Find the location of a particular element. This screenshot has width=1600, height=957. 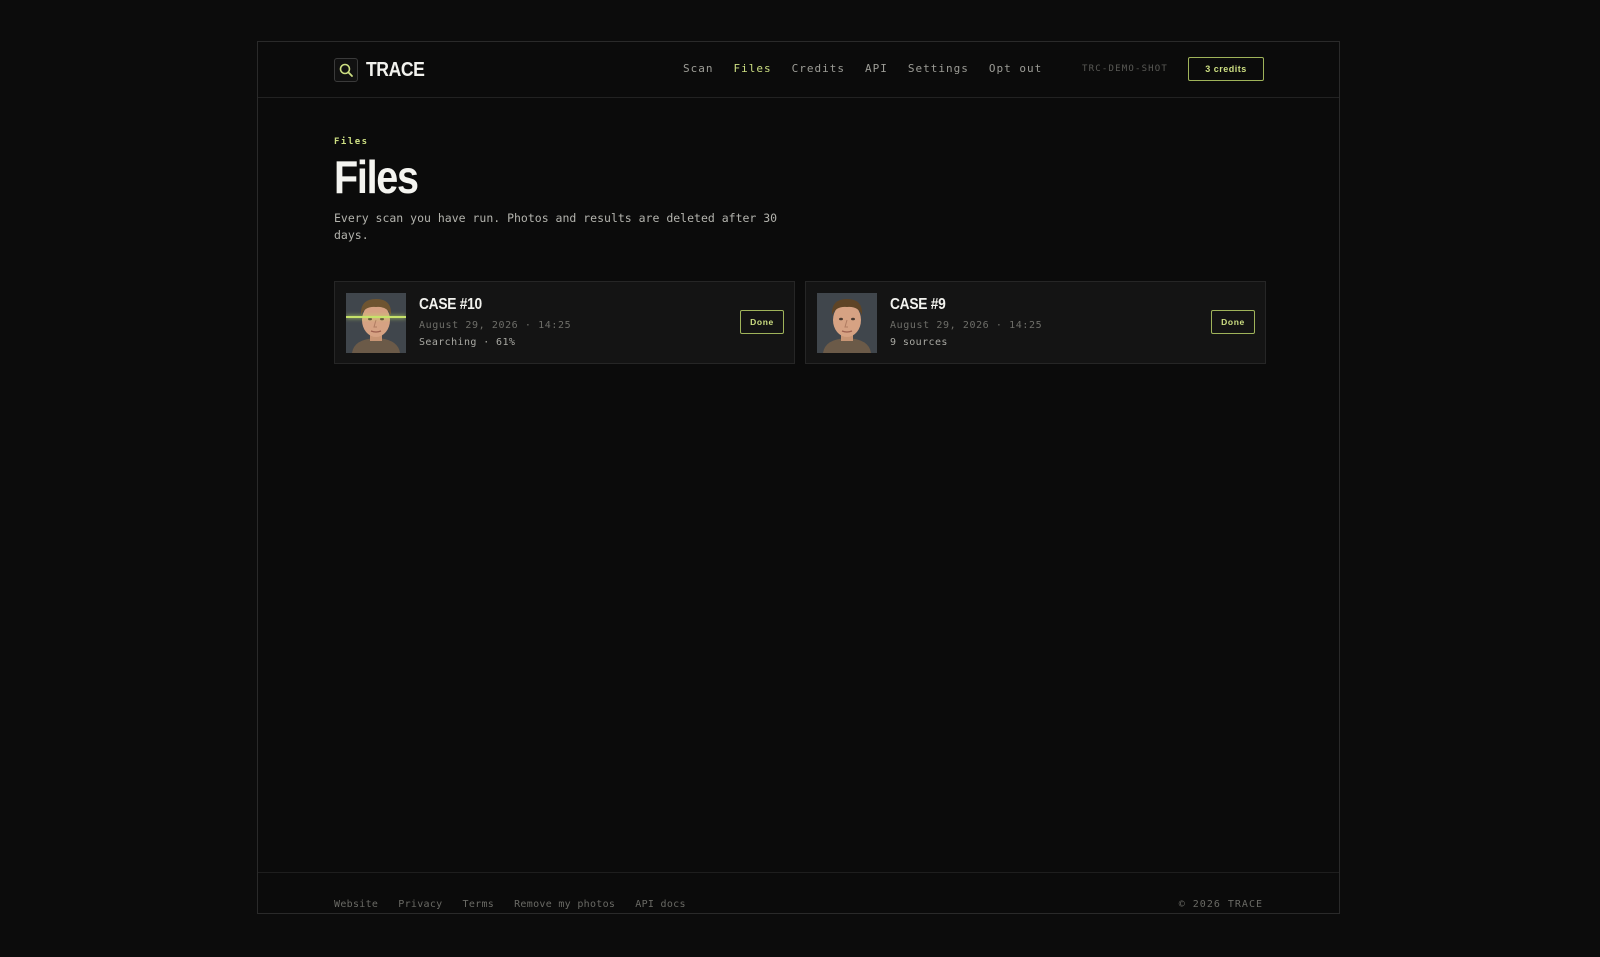

brand-logo: TRACE is located at coordinates (383, 70).